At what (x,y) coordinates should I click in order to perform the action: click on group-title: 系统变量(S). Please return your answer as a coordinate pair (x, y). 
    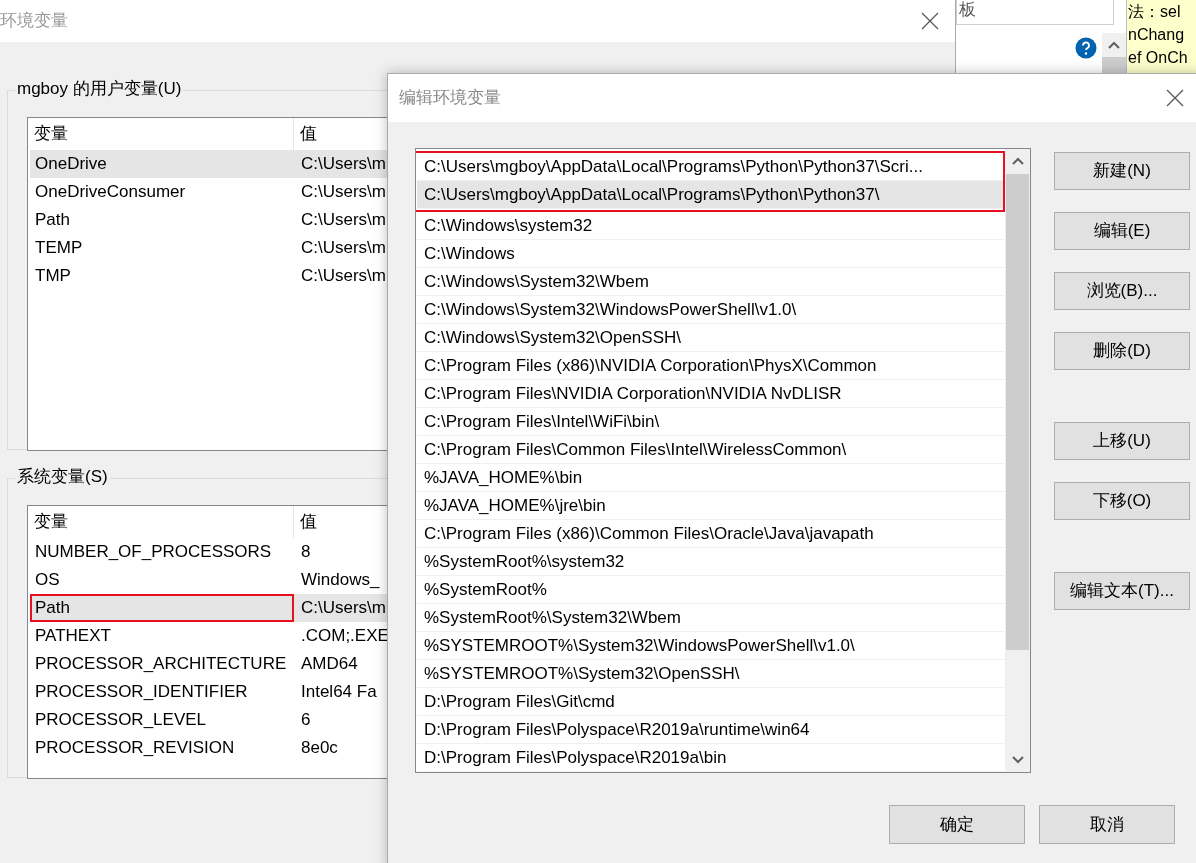
    Looking at the image, I should click on (62, 477).